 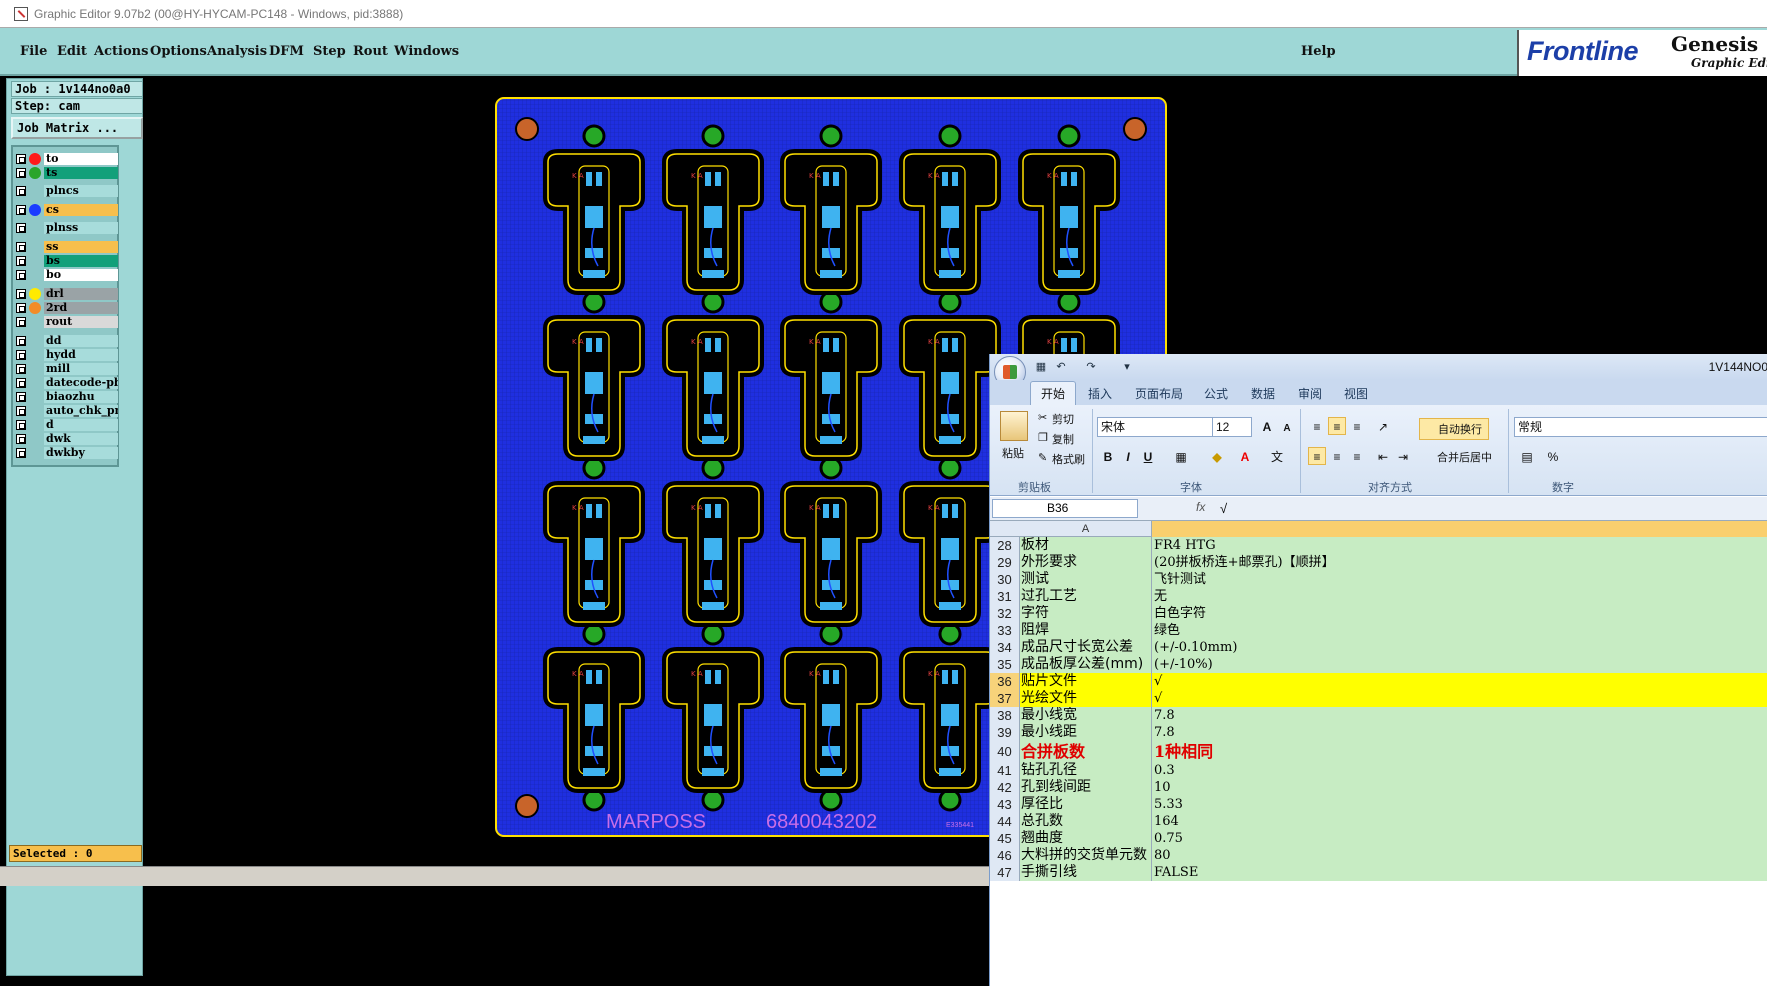 I want to click on layer-row-2rd: 2rd, so click(x=67, y=308).